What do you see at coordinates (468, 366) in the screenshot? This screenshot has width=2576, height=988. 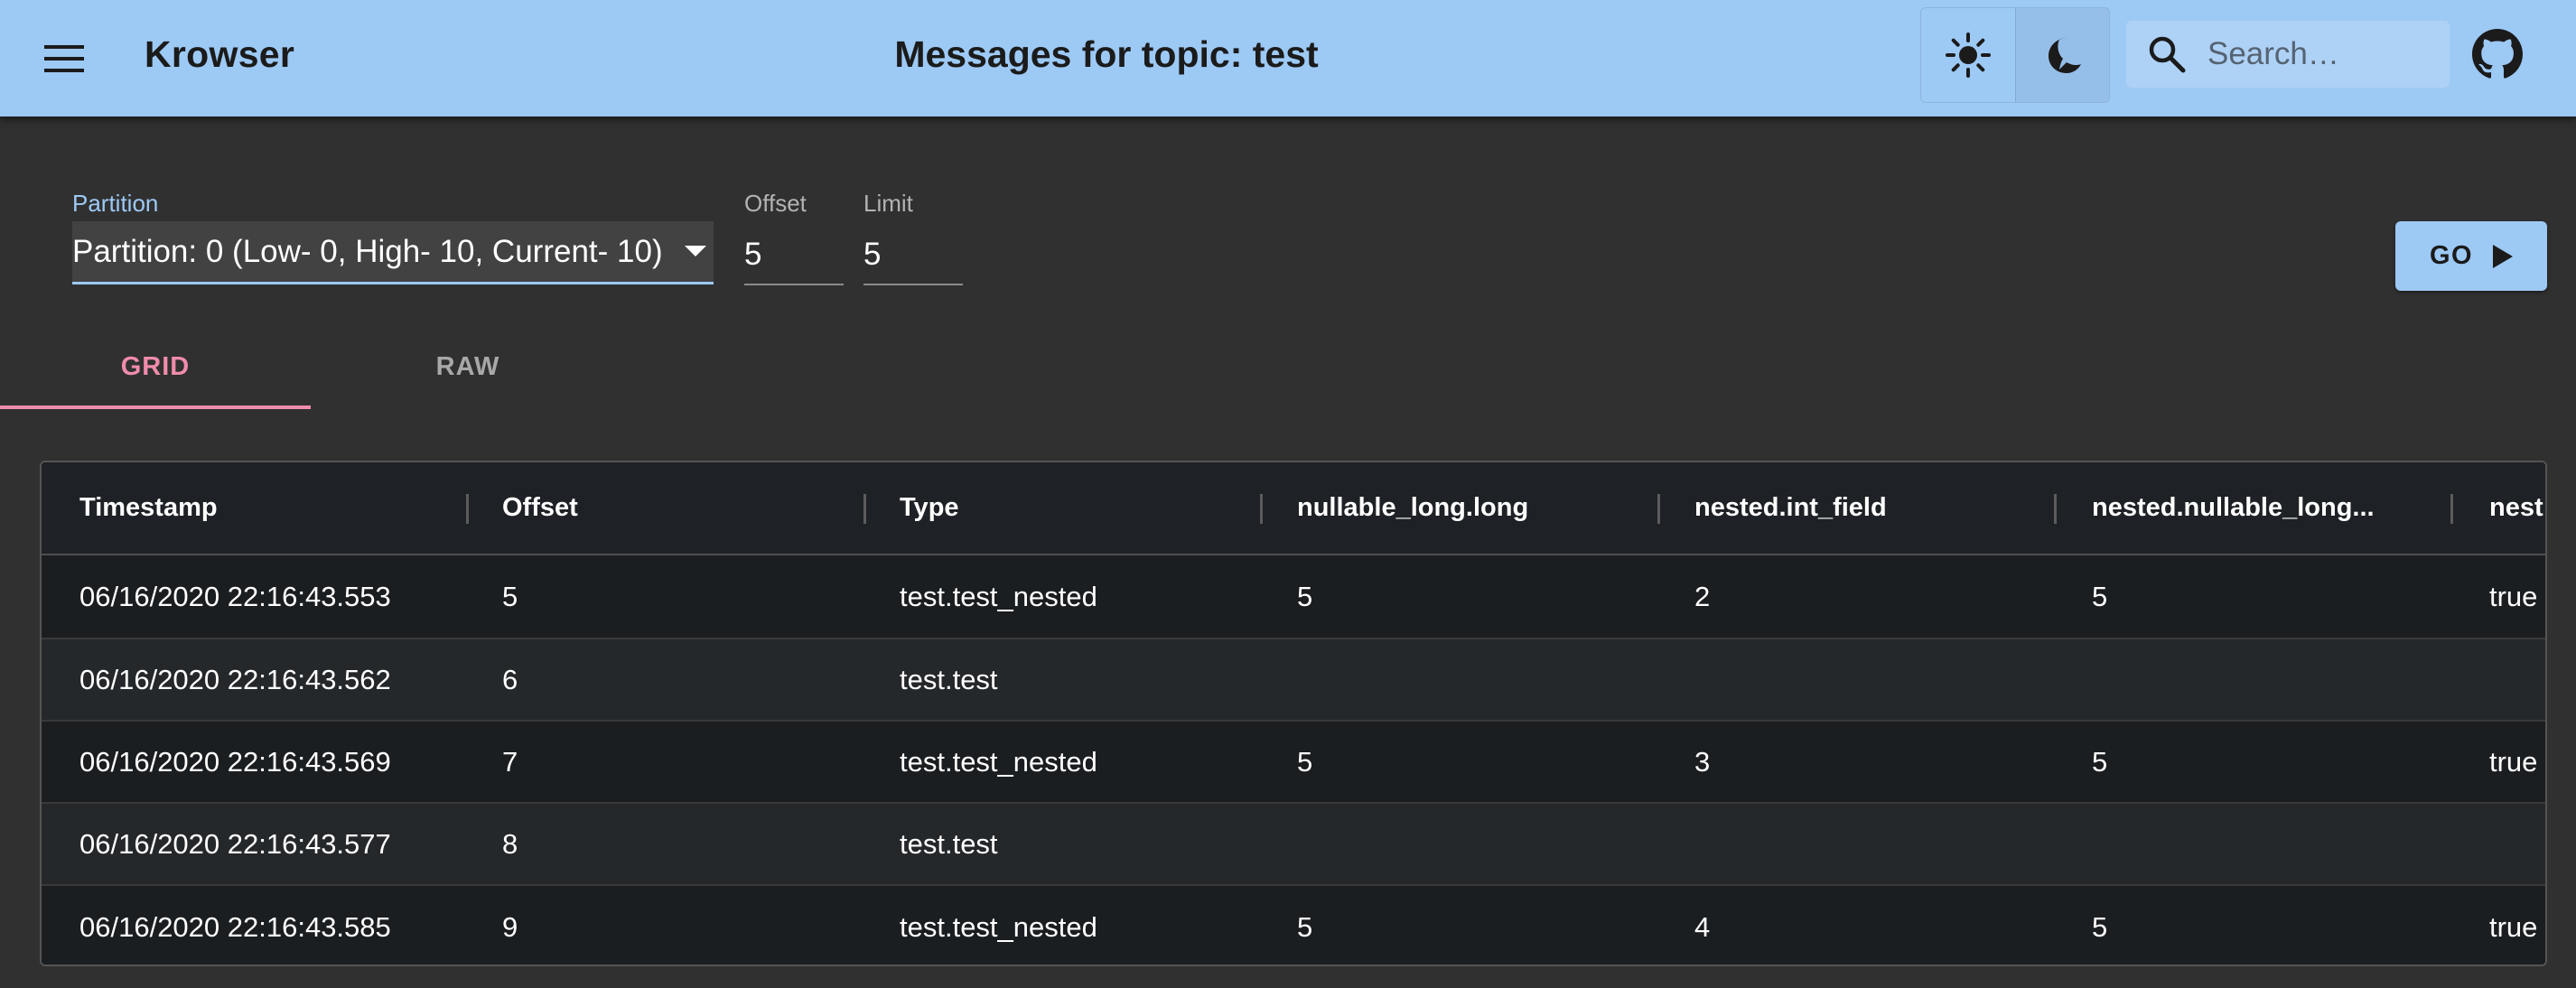 I see `tab-raw: RAW` at bounding box center [468, 366].